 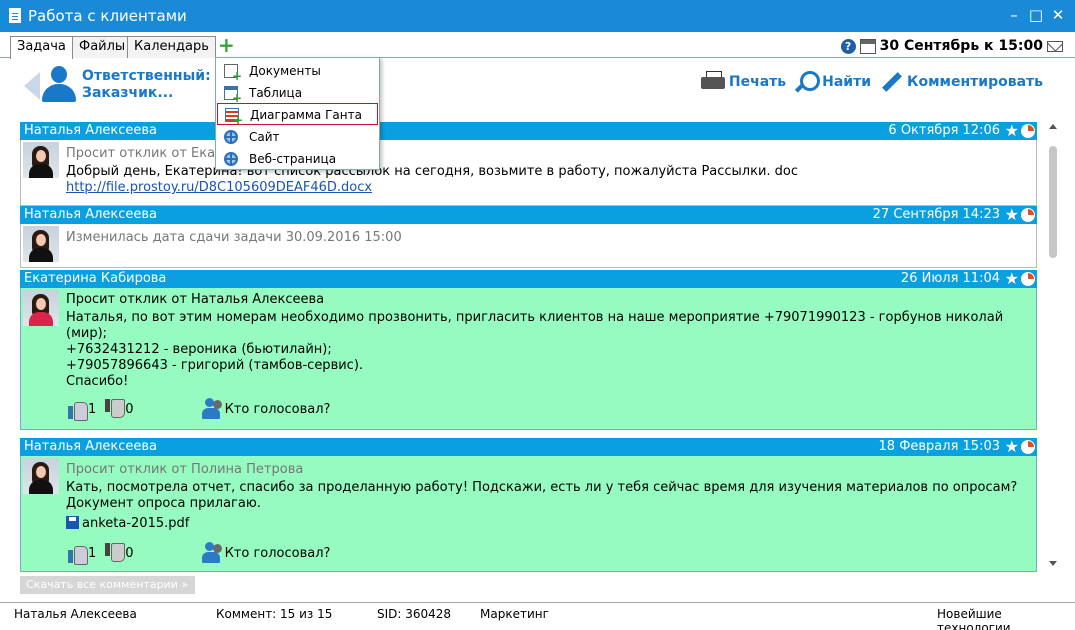 I want to click on comment-date: 27 Сентября 14:23, so click(x=936, y=214).